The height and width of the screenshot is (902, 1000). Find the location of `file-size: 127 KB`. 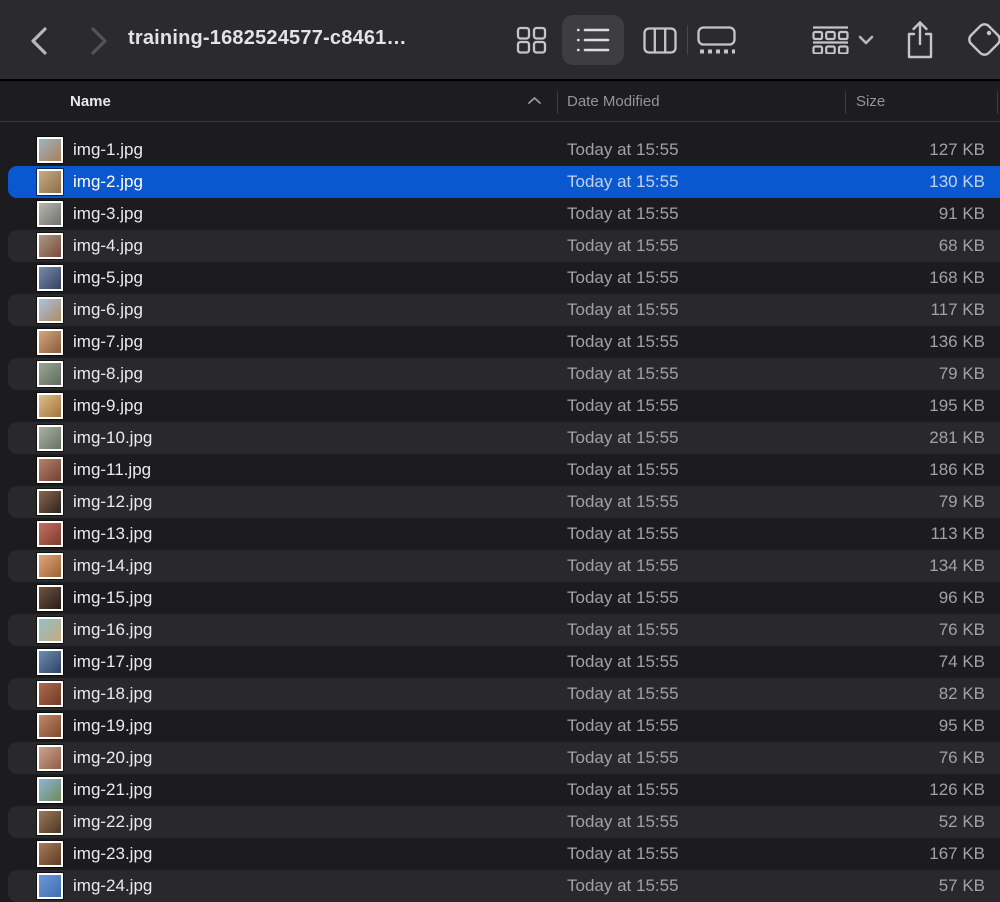

file-size: 127 KB is located at coordinates (957, 149).